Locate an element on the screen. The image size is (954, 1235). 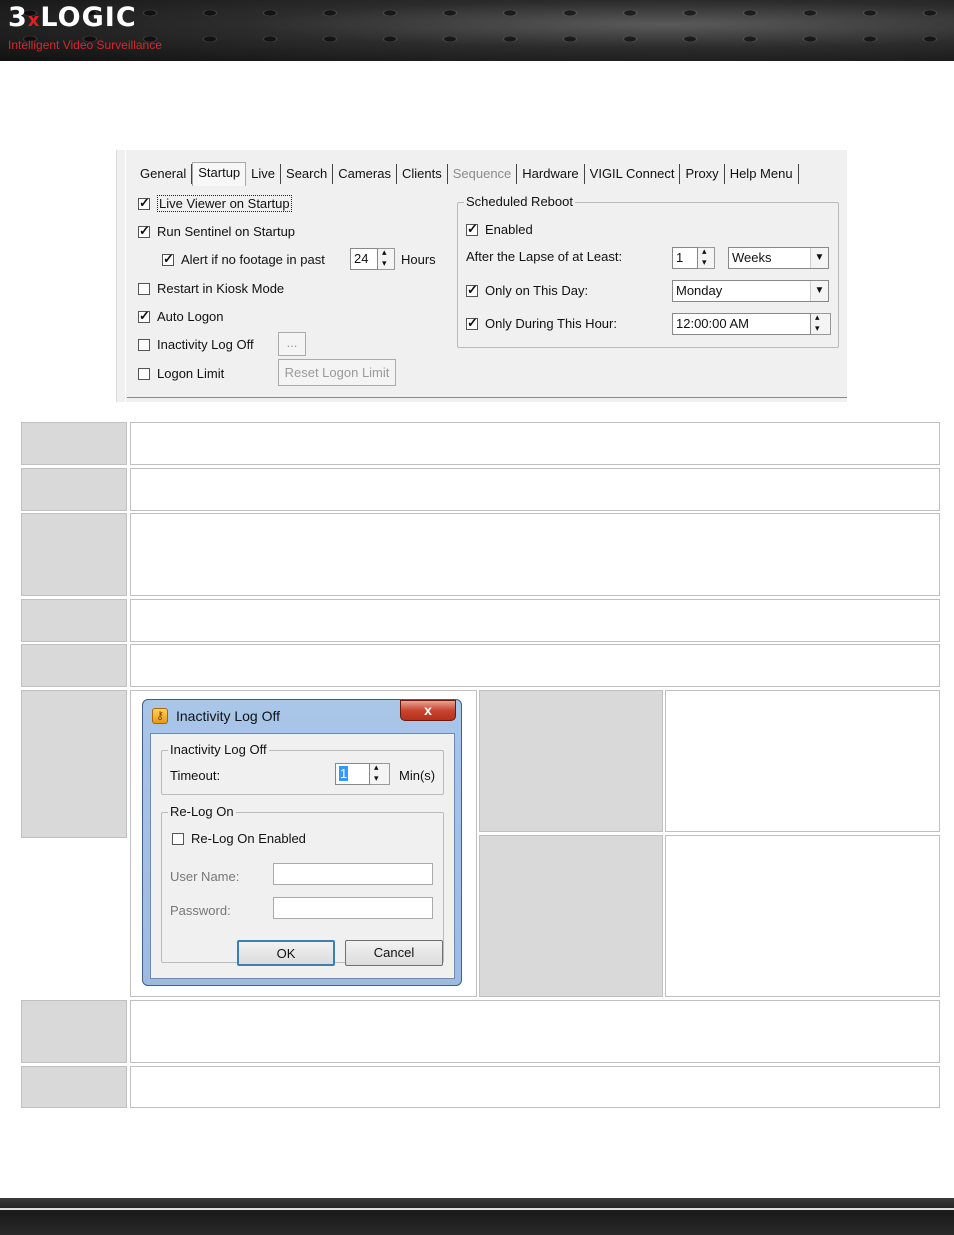
alert-footage-label: Alert if no footage in past is located at coordinates (253, 259).